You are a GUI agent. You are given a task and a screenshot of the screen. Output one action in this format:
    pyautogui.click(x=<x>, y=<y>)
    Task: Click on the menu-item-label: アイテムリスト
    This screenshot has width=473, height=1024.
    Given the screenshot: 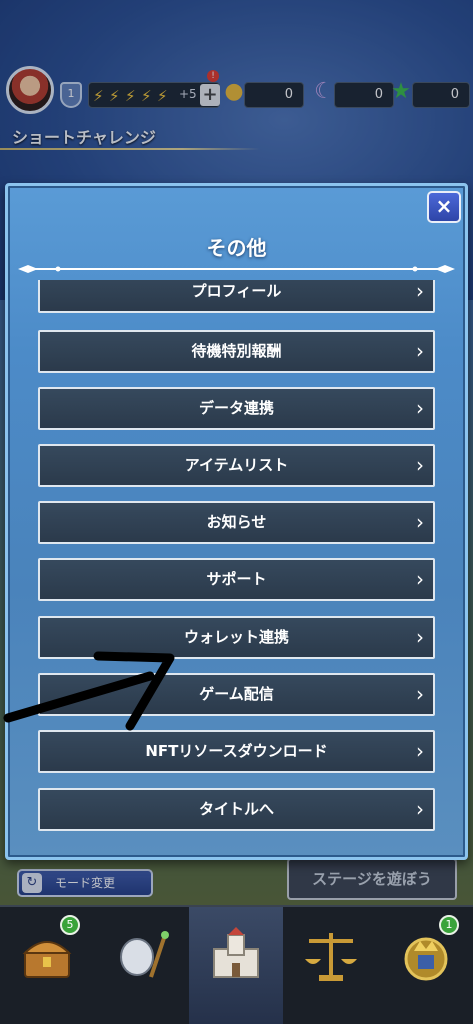 What is the action you would take?
    pyautogui.click(x=236, y=465)
    